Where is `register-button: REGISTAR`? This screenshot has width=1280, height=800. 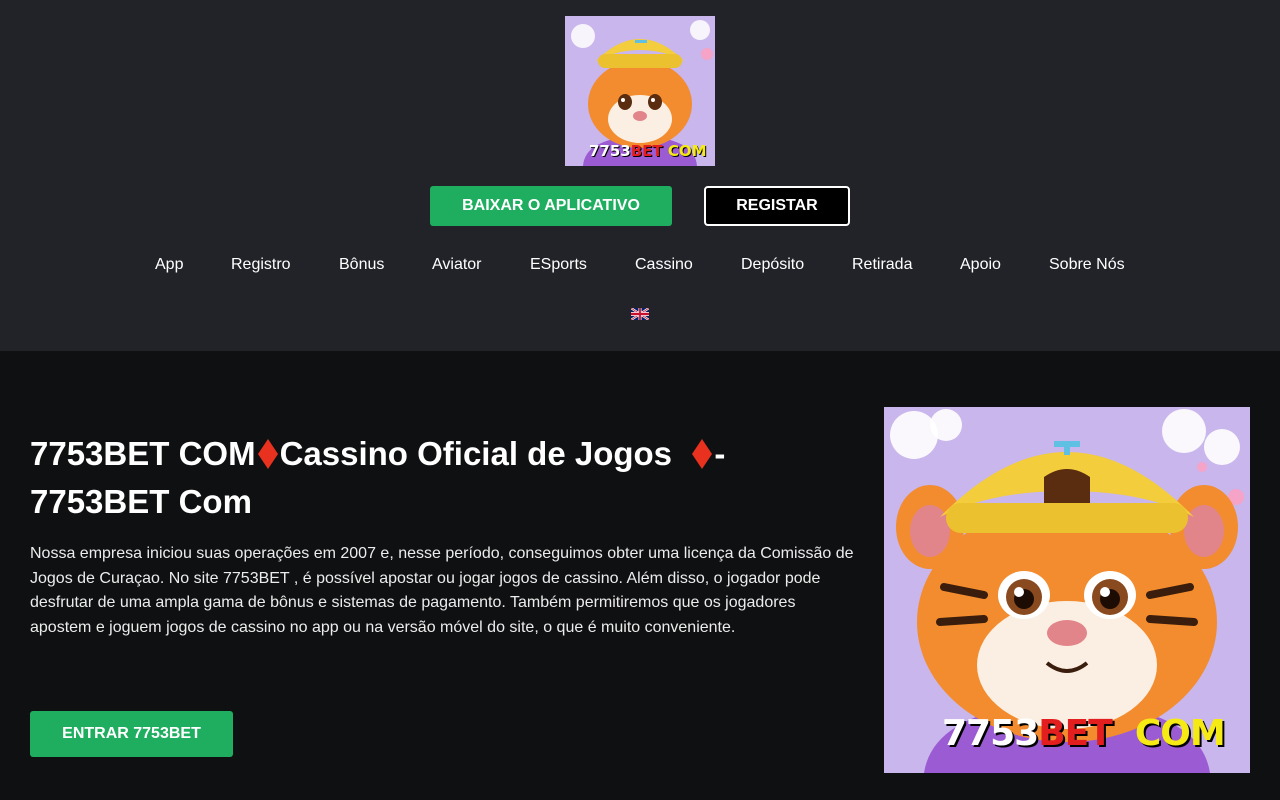
register-button: REGISTAR is located at coordinates (777, 206).